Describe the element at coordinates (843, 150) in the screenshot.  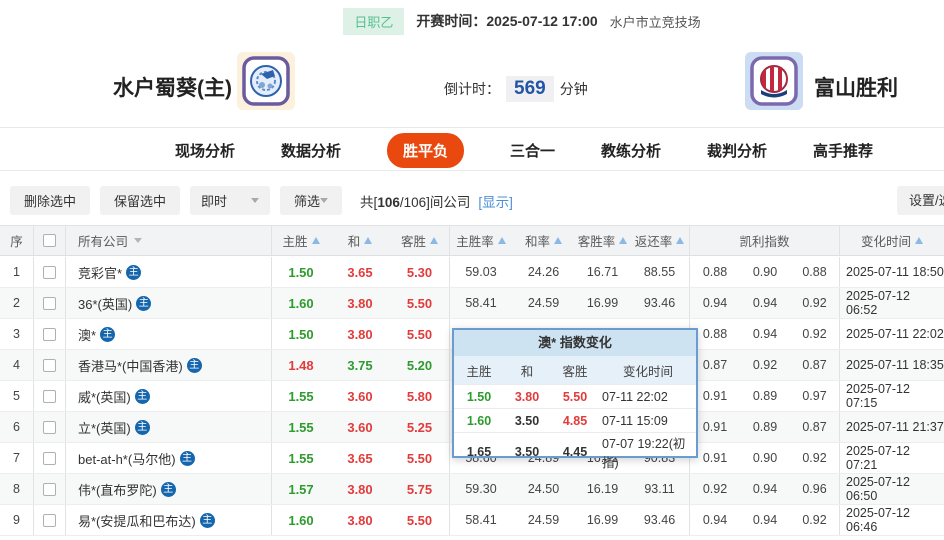
I see `tab-高手推荐: 高手推荐` at that location.